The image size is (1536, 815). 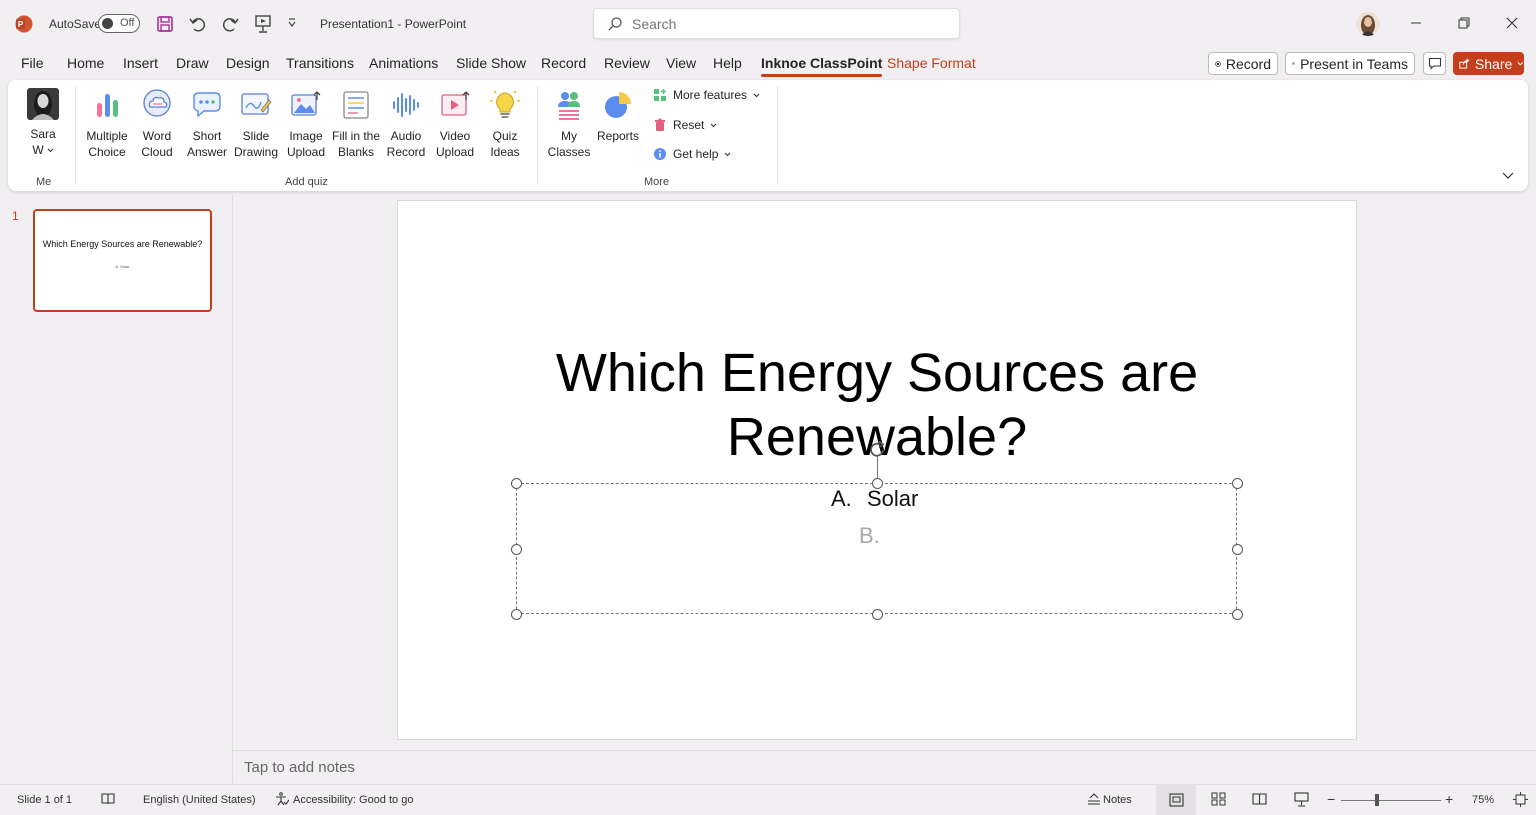 I want to click on zoom-slider-thumb, so click(x=1377, y=800).